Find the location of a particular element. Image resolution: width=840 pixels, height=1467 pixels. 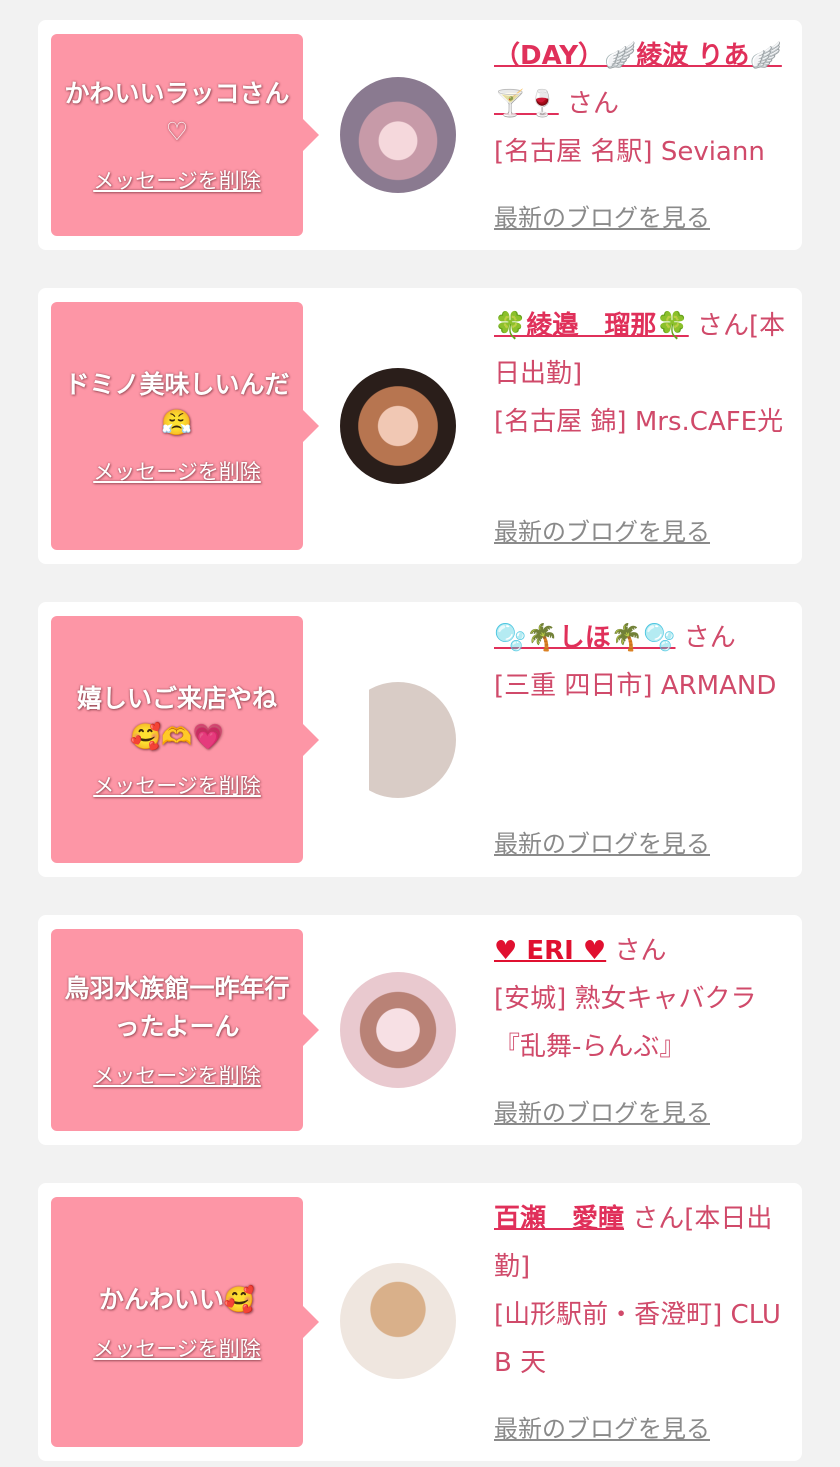

message-bubble: ドミノ美味しいんだ😤 メッセージを削除 is located at coordinates (185, 426).